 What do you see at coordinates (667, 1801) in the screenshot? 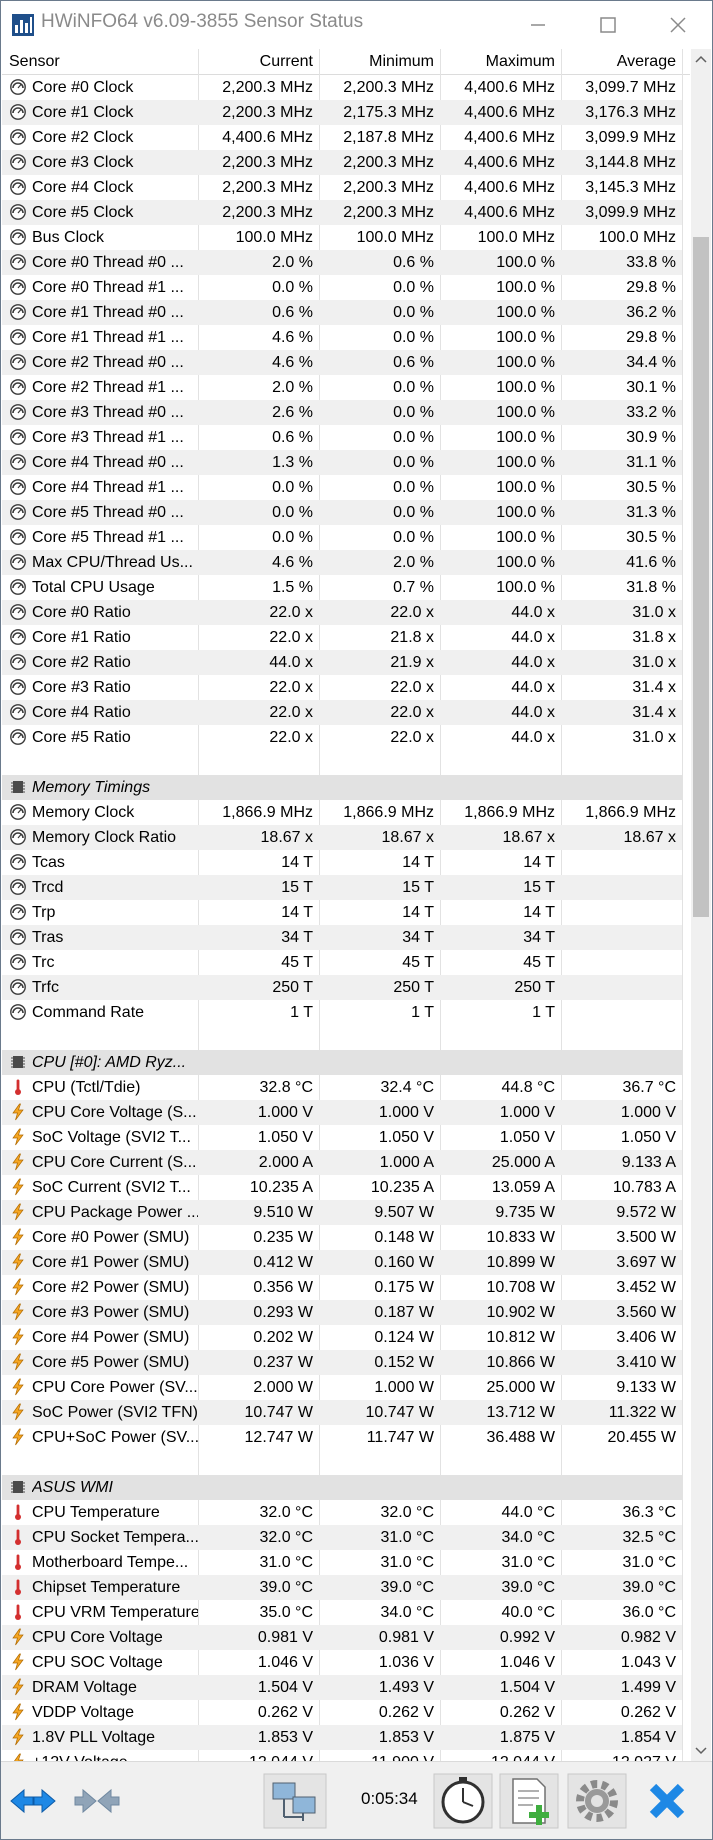
I see `close-sensors-button` at bounding box center [667, 1801].